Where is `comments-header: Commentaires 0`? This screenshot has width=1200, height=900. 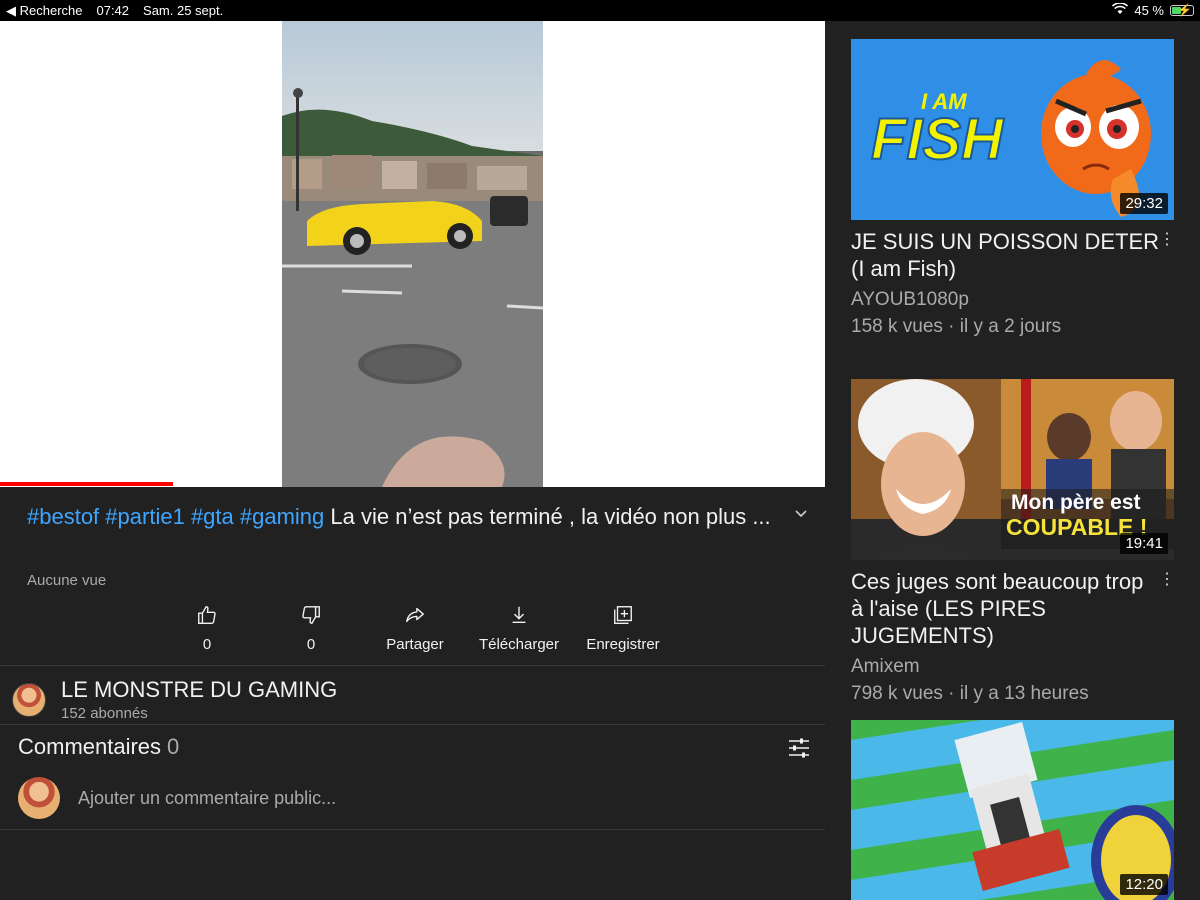 comments-header: Commentaires 0 is located at coordinates (98, 747).